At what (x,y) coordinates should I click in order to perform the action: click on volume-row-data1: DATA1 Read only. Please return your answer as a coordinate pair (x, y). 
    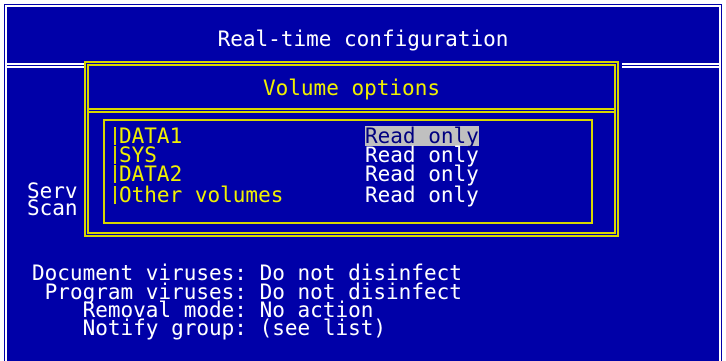
    Looking at the image, I should click on (348, 136).